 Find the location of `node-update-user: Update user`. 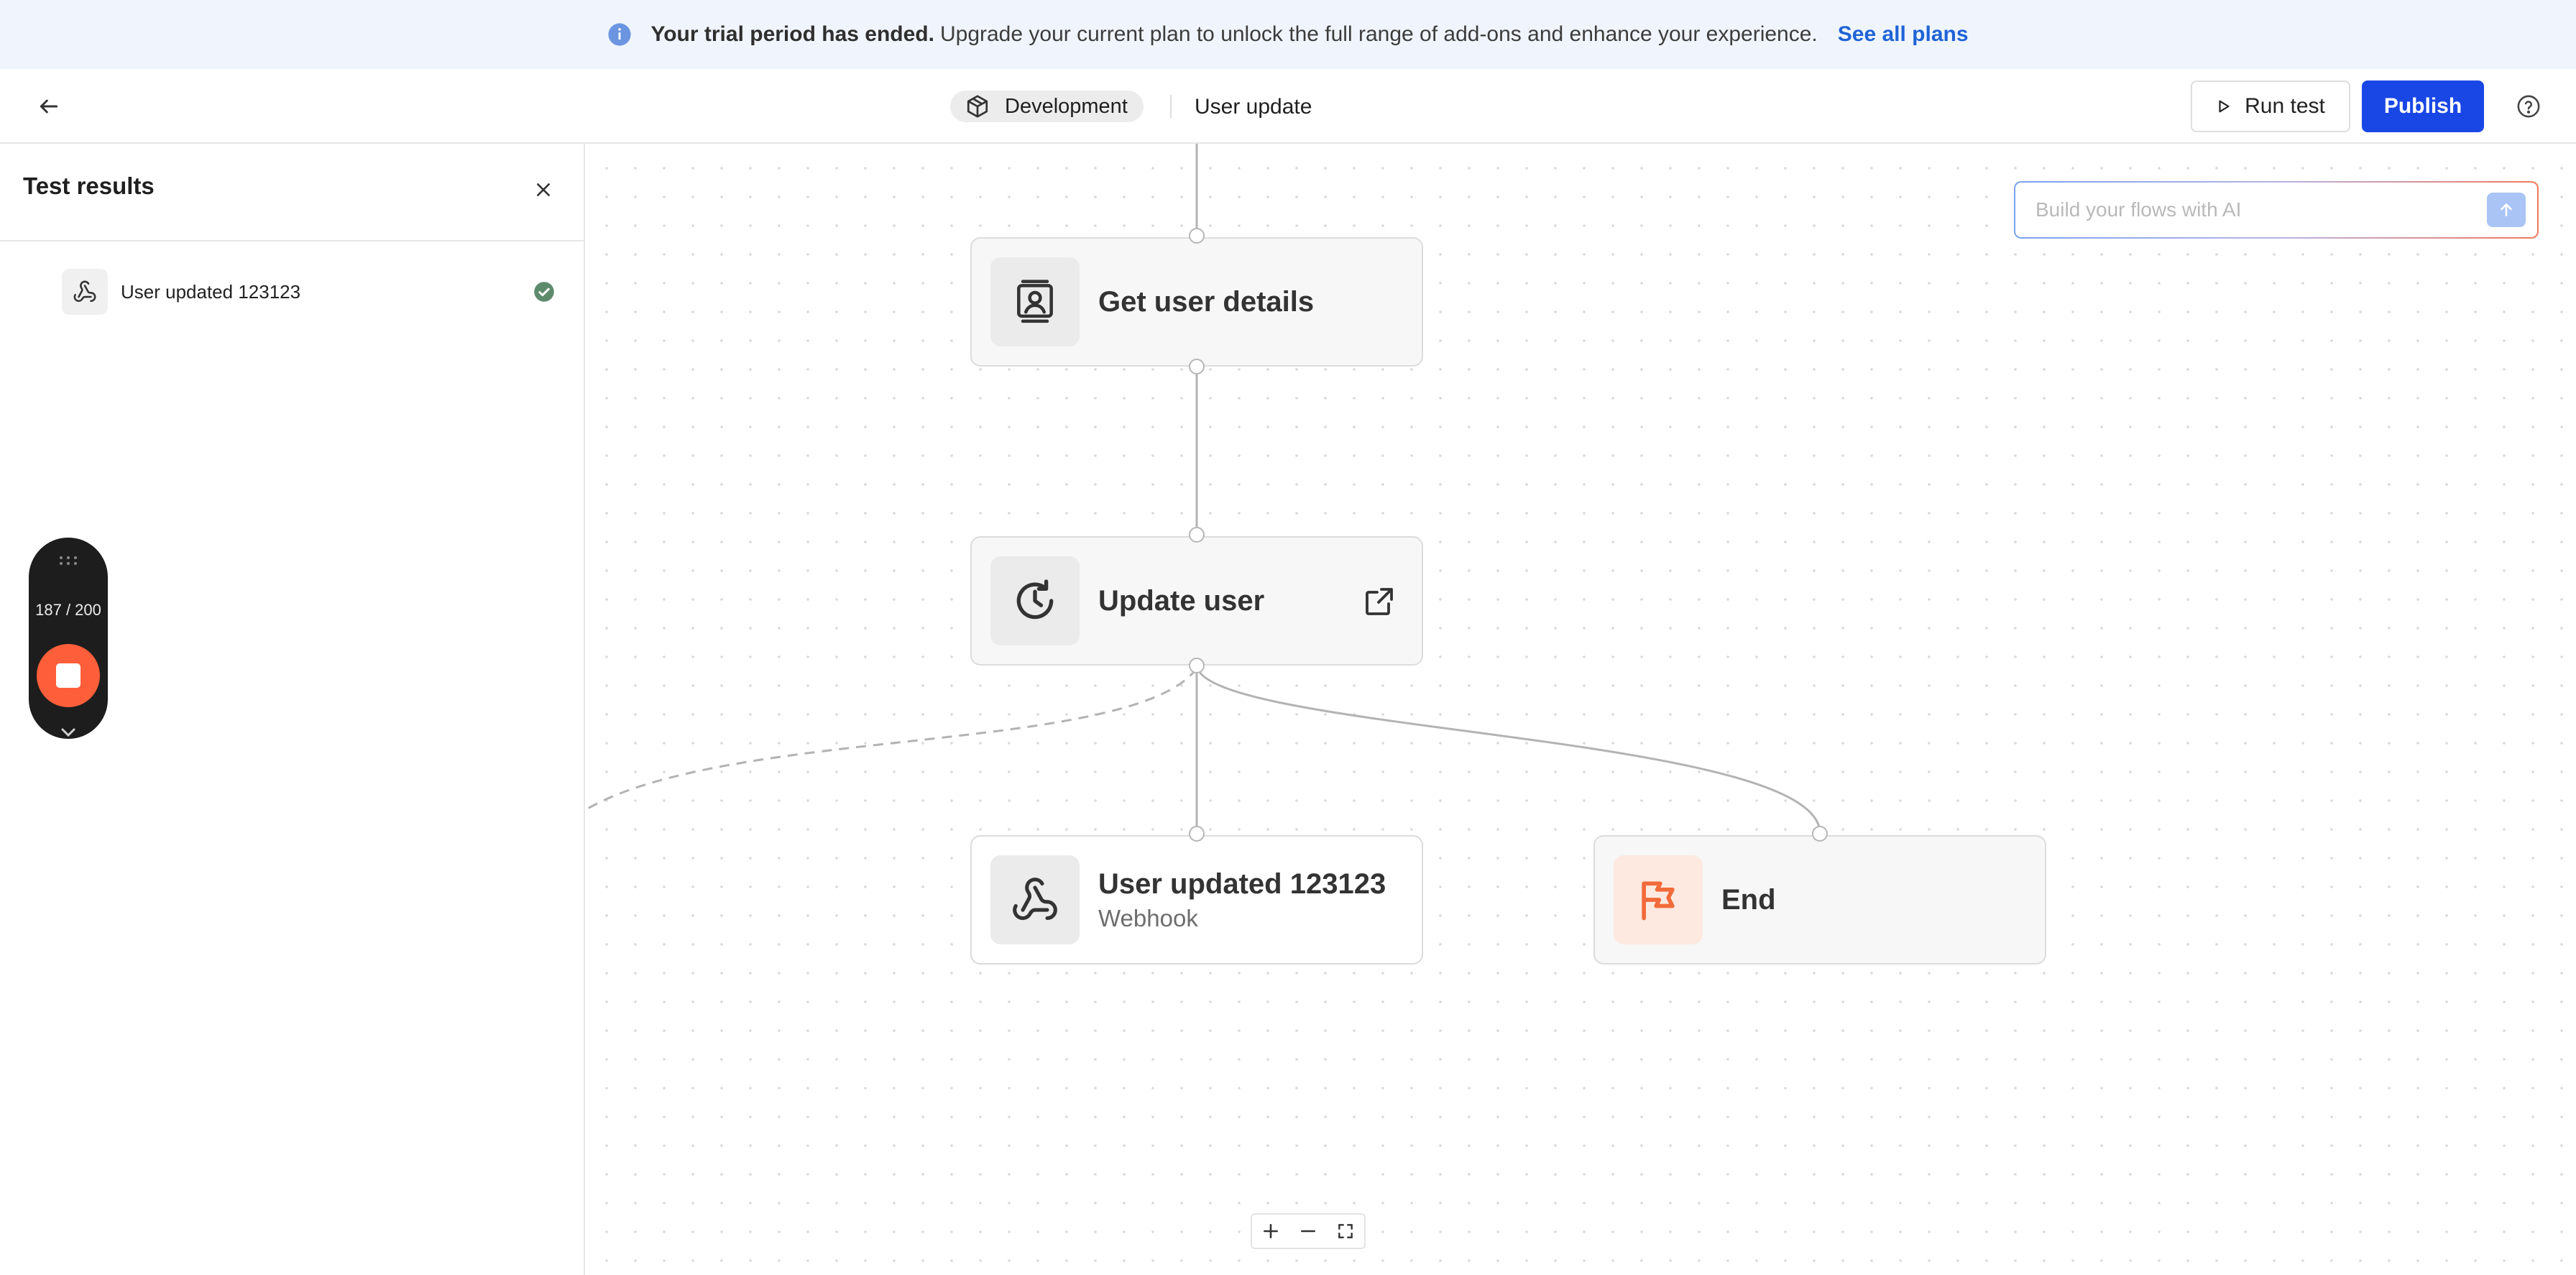

node-update-user: Update user is located at coordinates (1196, 601).